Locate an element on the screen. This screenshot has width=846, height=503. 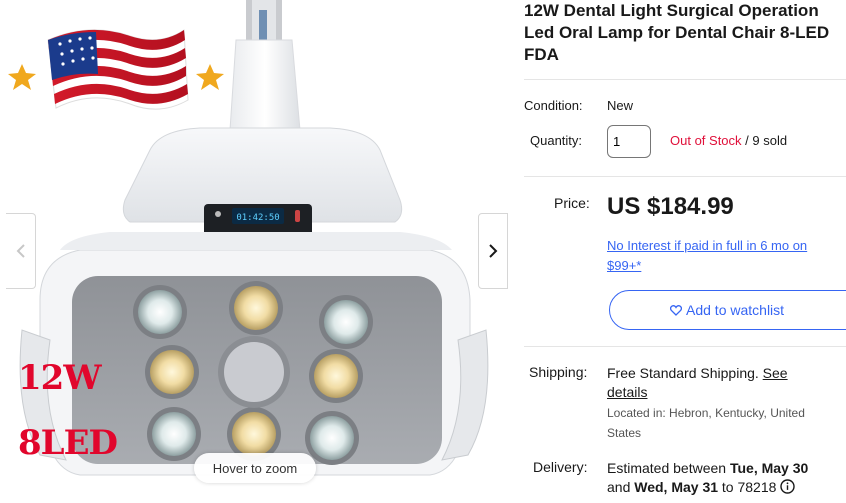
quantity-row: Quantity: Out of Stock / 9 sold is located at coordinates (685, 142).